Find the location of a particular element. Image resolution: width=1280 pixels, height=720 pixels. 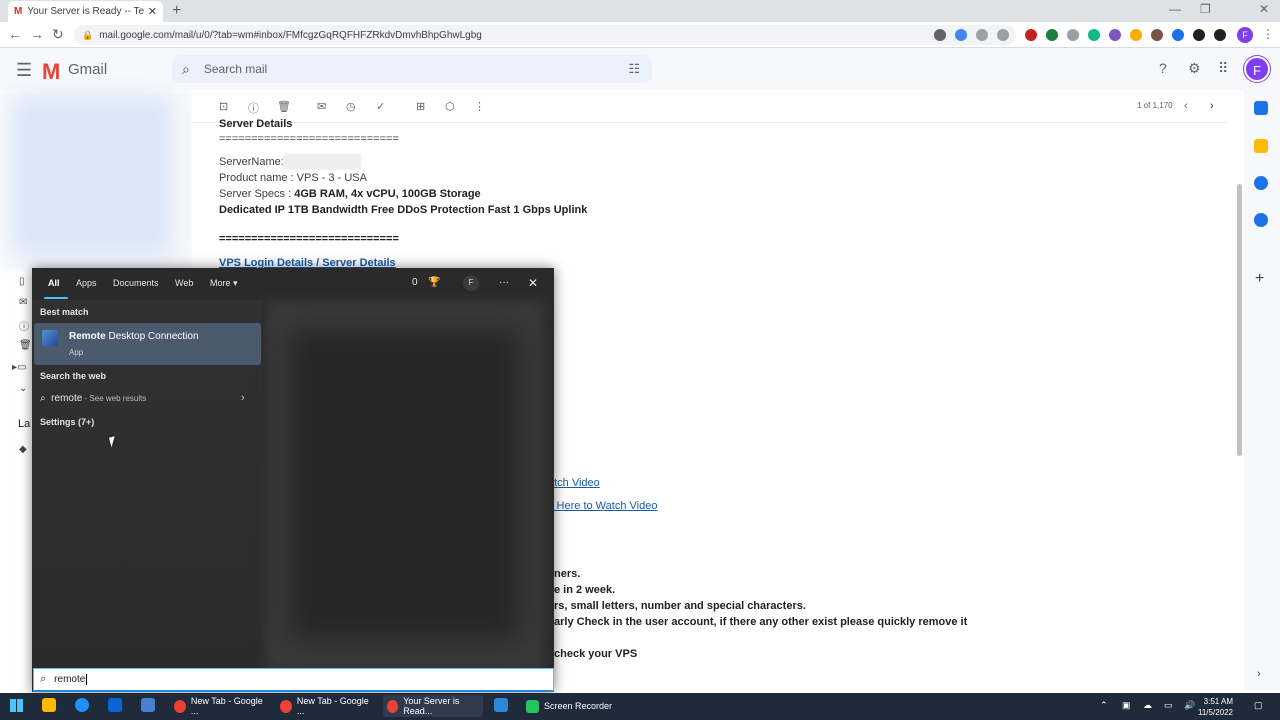

mail-icon: ✉ is located at coordinates (23, 302).